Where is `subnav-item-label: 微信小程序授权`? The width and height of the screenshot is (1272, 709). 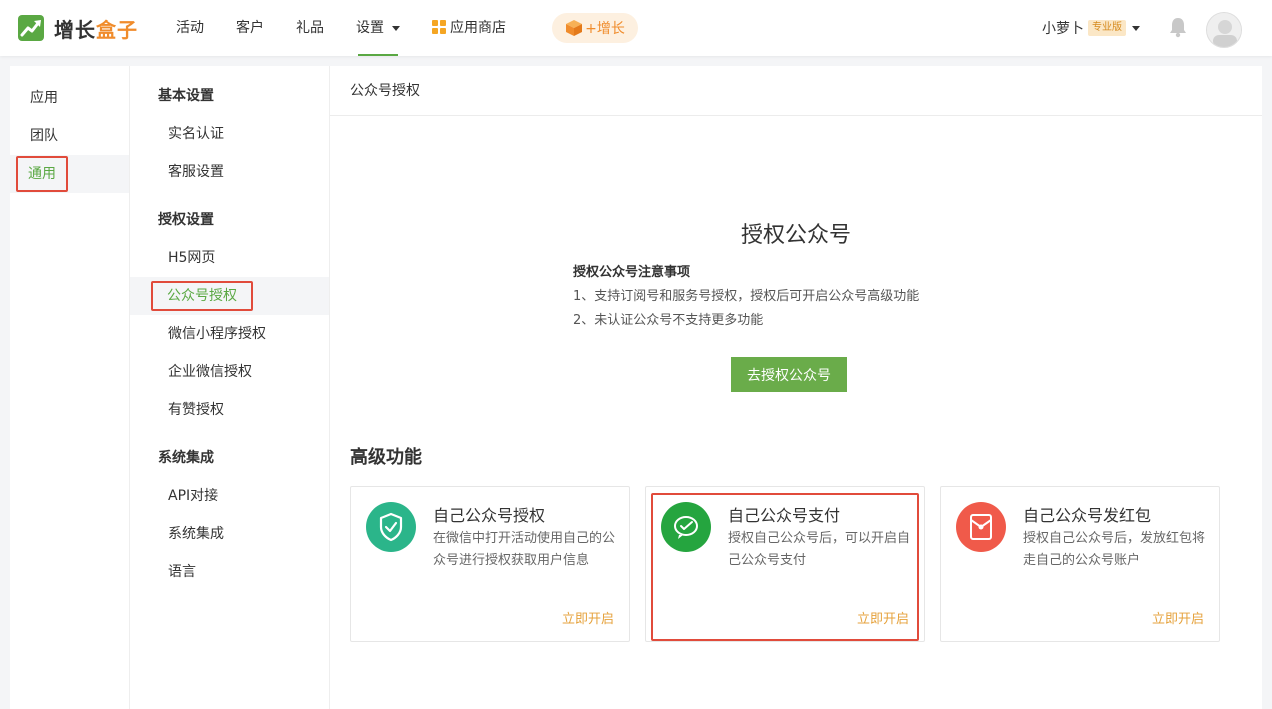 subnav-item-label: 微信小程序授权 is located at coordinates (217, 334).